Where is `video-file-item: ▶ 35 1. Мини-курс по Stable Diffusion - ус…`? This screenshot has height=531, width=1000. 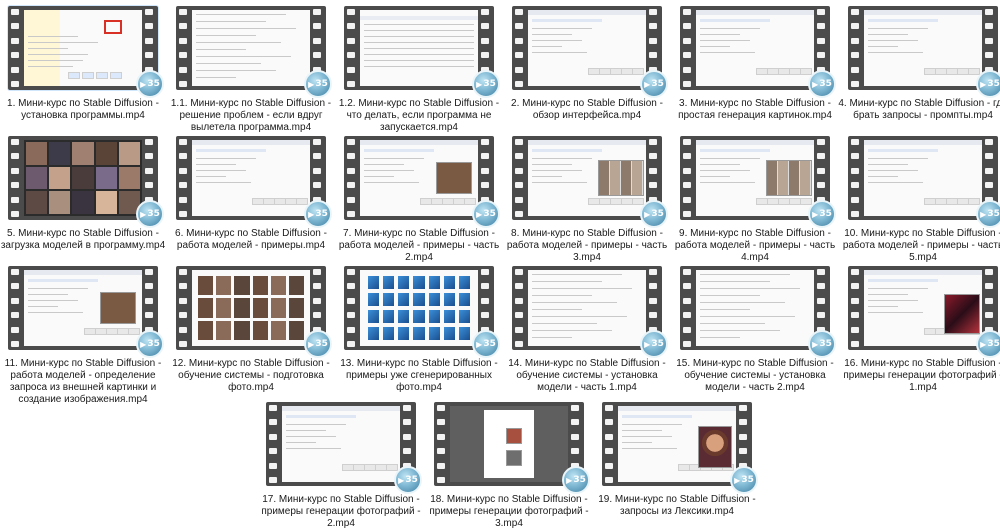
video-file-item: ▶ 35 1. Мини-курс по Stable Diffusion - ус… is located at coordinates (91, 69).